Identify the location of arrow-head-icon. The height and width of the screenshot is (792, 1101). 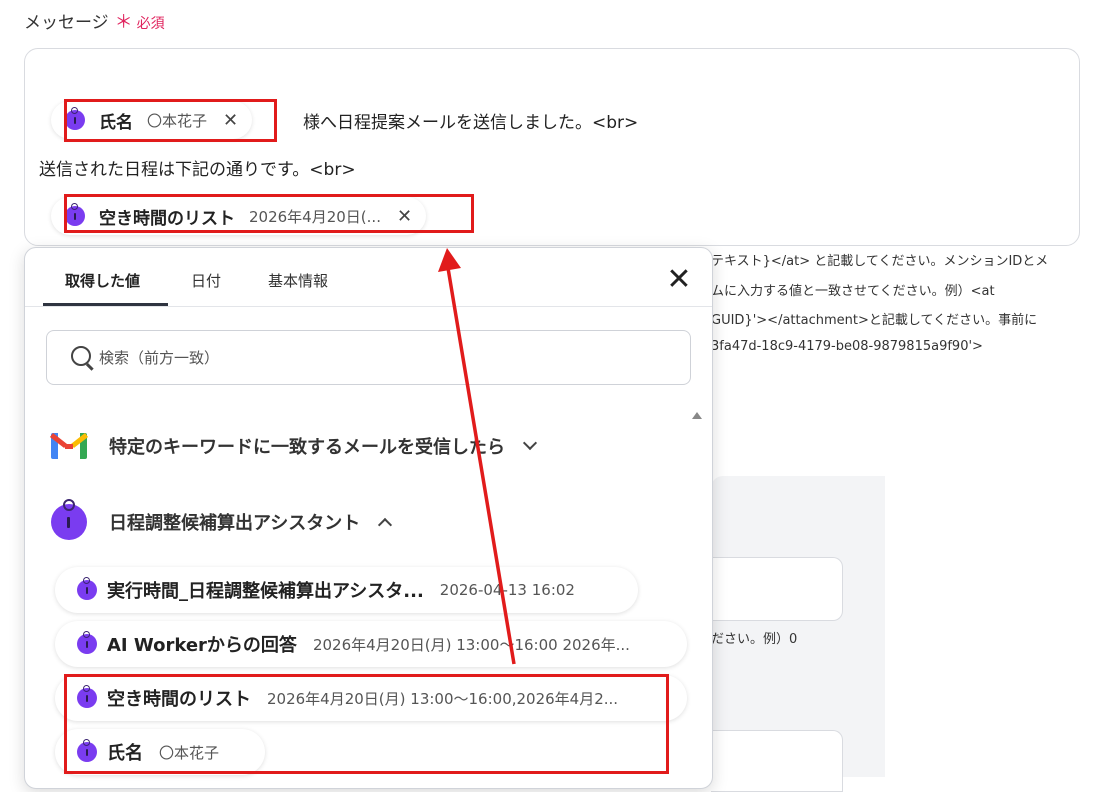
(449, 260).